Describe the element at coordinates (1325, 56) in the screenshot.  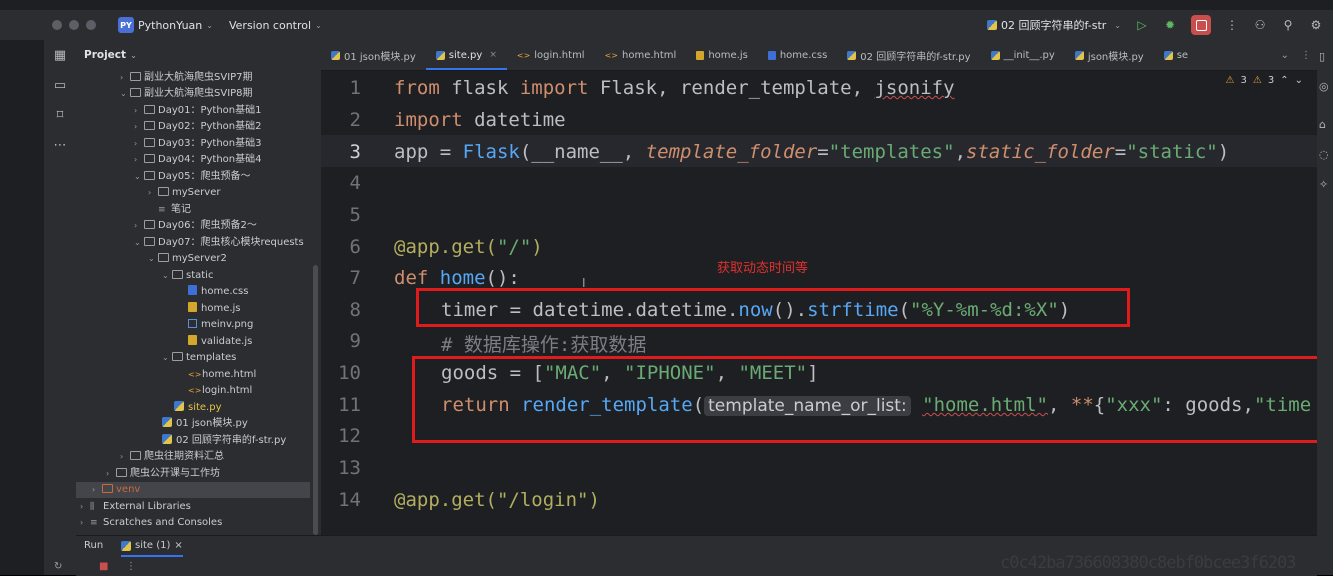
I see `notifications-icon: ▯` at that location.